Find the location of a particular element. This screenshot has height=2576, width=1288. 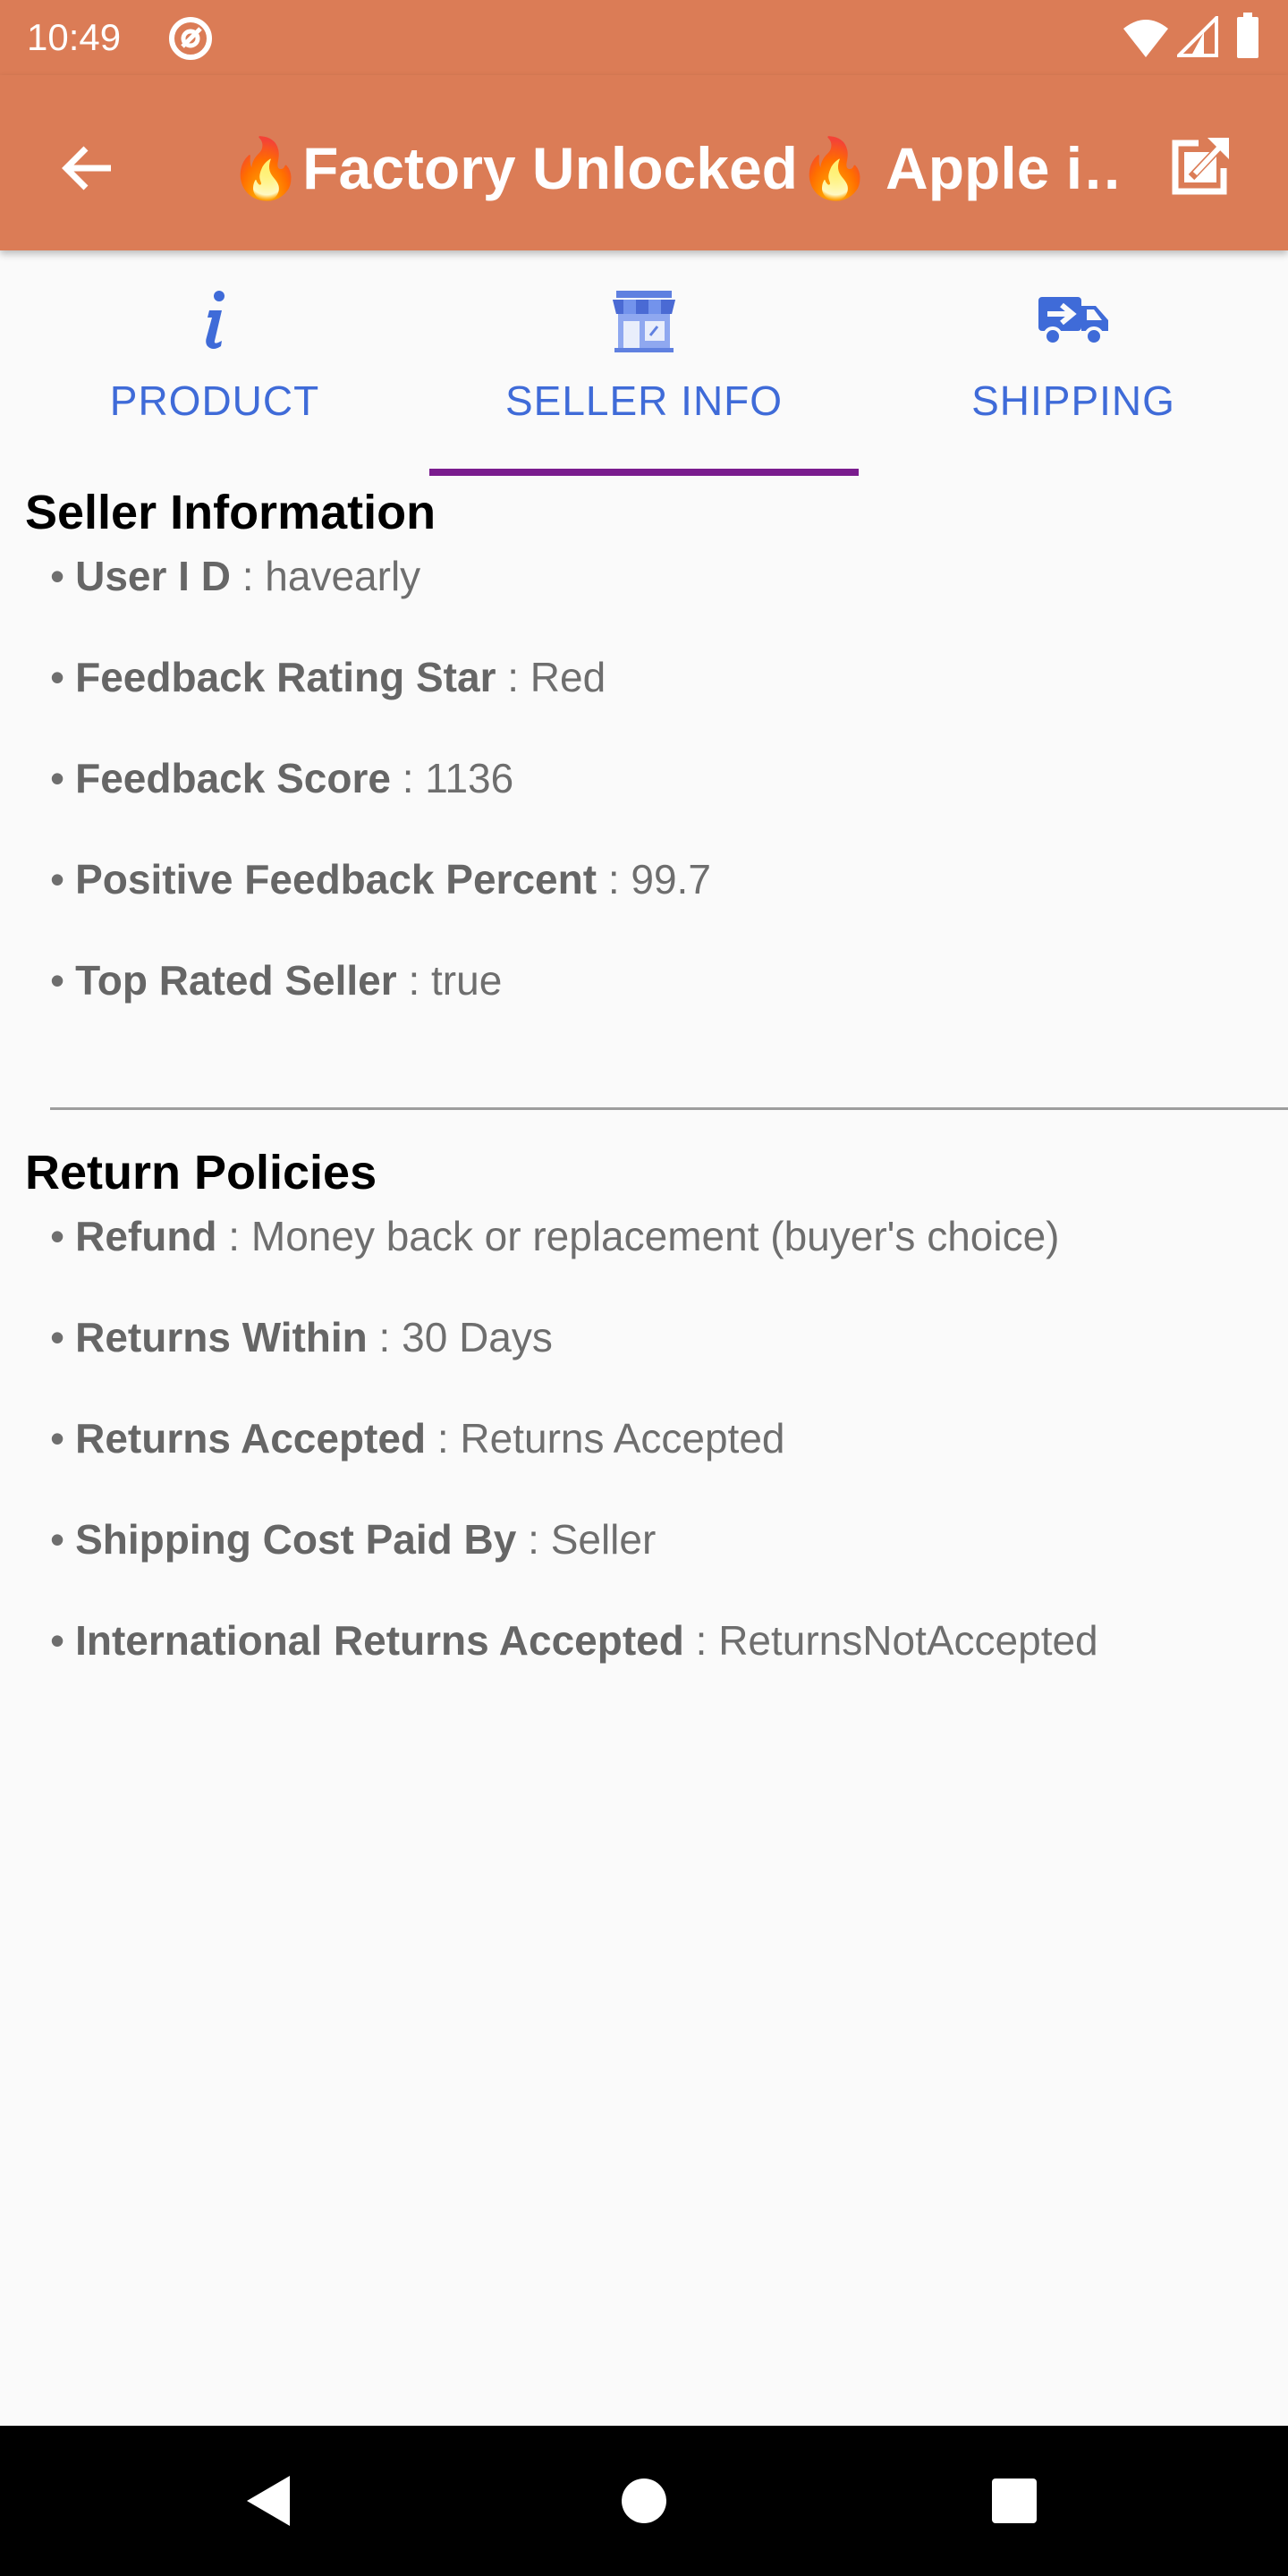

tab-product: PRODUCT is located at coordinates (214, 363).